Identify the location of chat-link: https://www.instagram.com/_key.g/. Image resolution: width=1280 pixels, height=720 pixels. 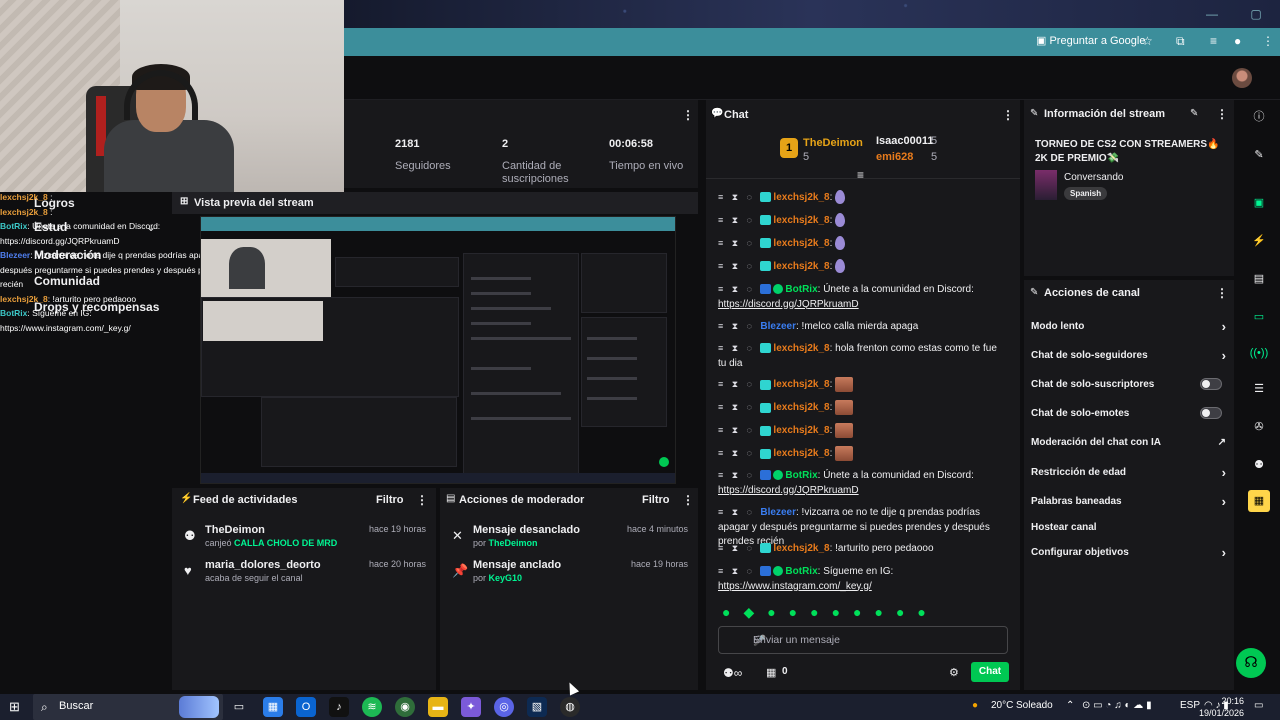
(795, 586).